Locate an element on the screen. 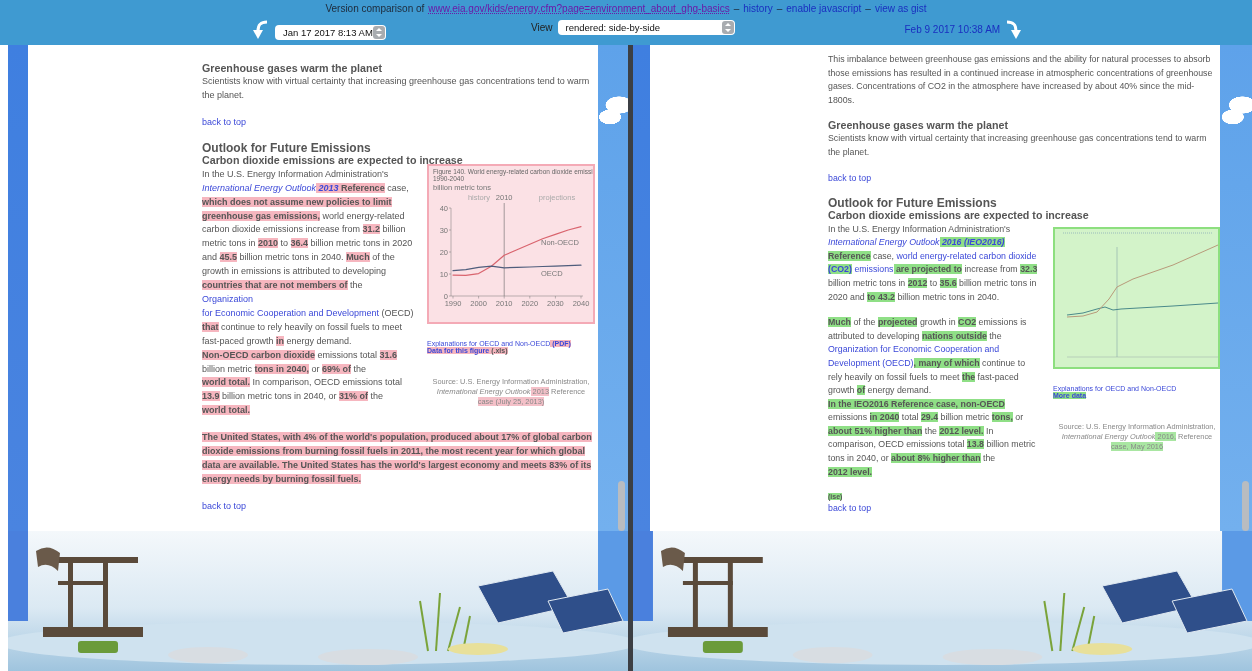 This screenshot has width=1252, height=671. highlighted-text: that is located at coordinates (210, 326).